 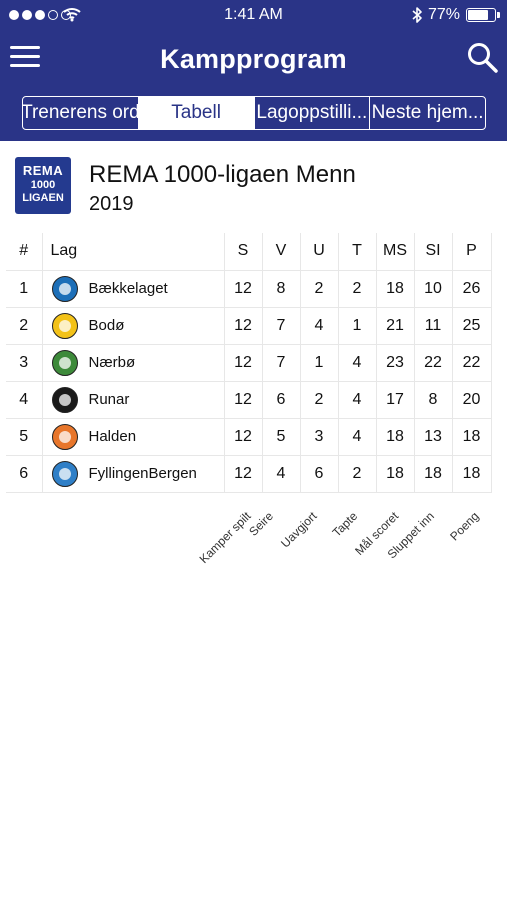 What do you see at coordinates (253, 15) in the screenshot?
I see `status-bar: 1:41 AM 77%` at bounding box center [253, 15].